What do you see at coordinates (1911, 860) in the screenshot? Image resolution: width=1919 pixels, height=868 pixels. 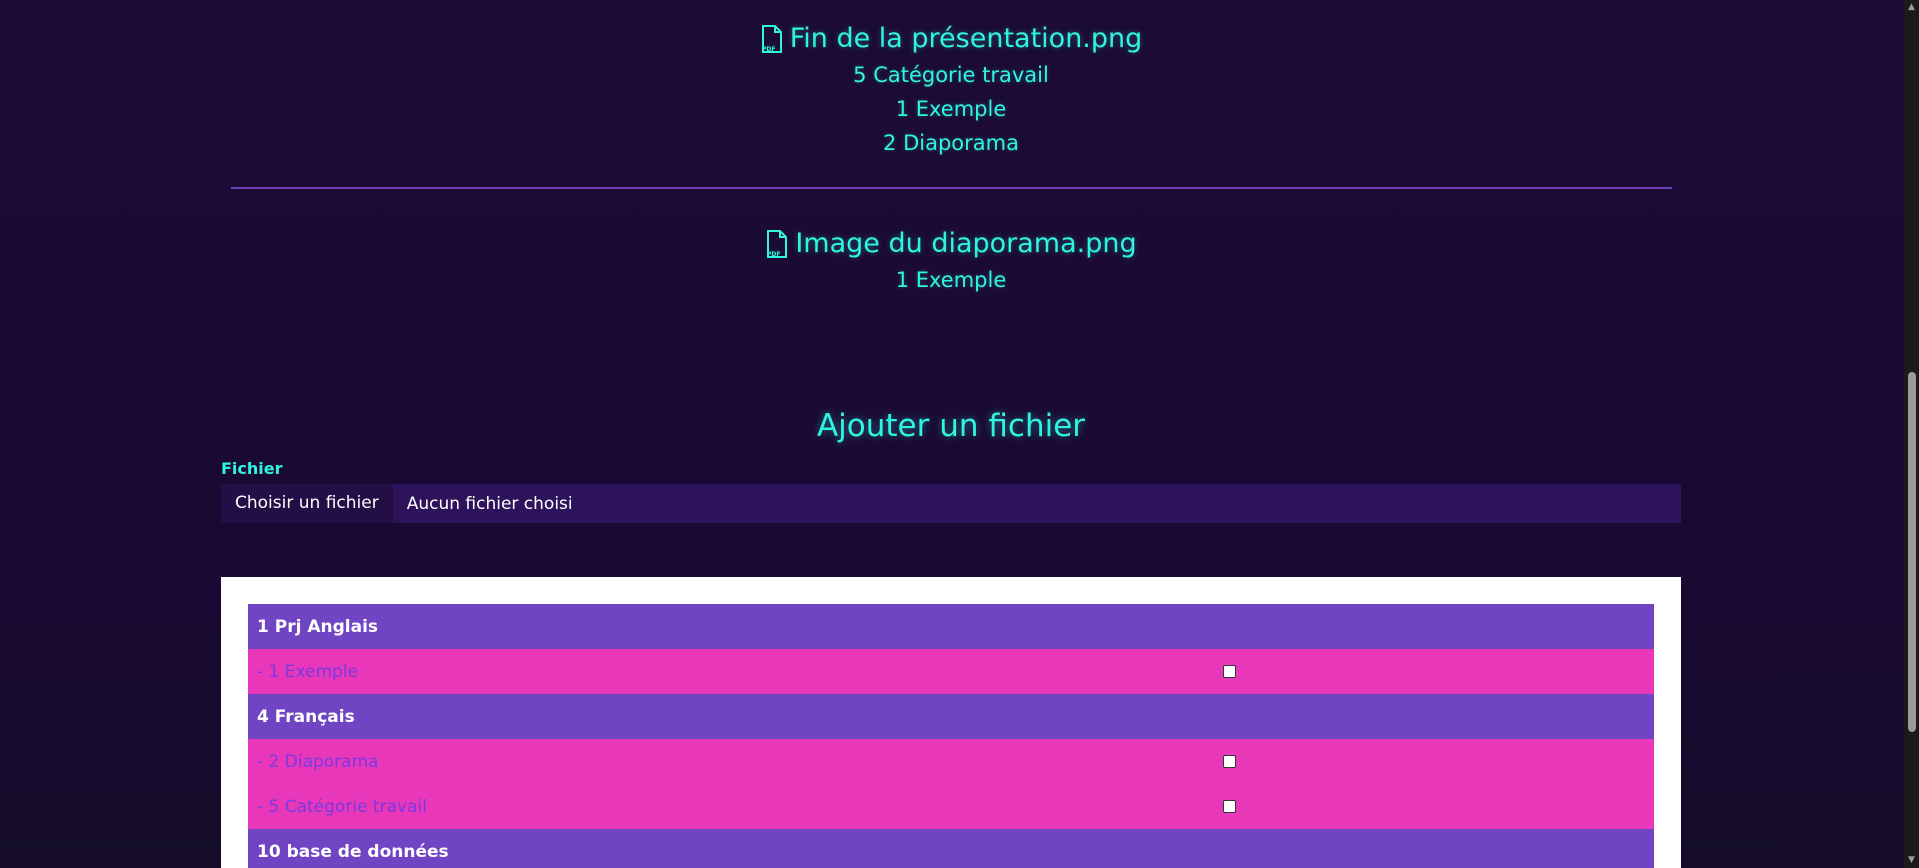 I see `scroll-down-icon: ▼` at bounding box center [1911, 860].